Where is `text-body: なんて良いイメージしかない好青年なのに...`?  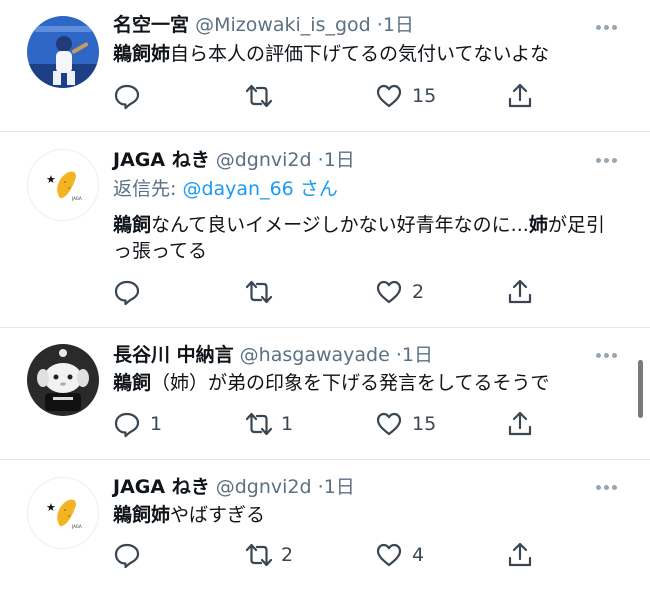 text-body: なんて良いイメージしかない好青年なのに... is located at coordinates (340, 225).